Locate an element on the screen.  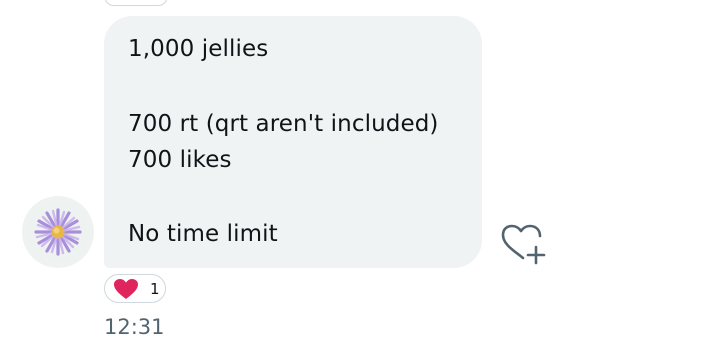
purple-aster-flower-icon is located at coordinates (58, 232).